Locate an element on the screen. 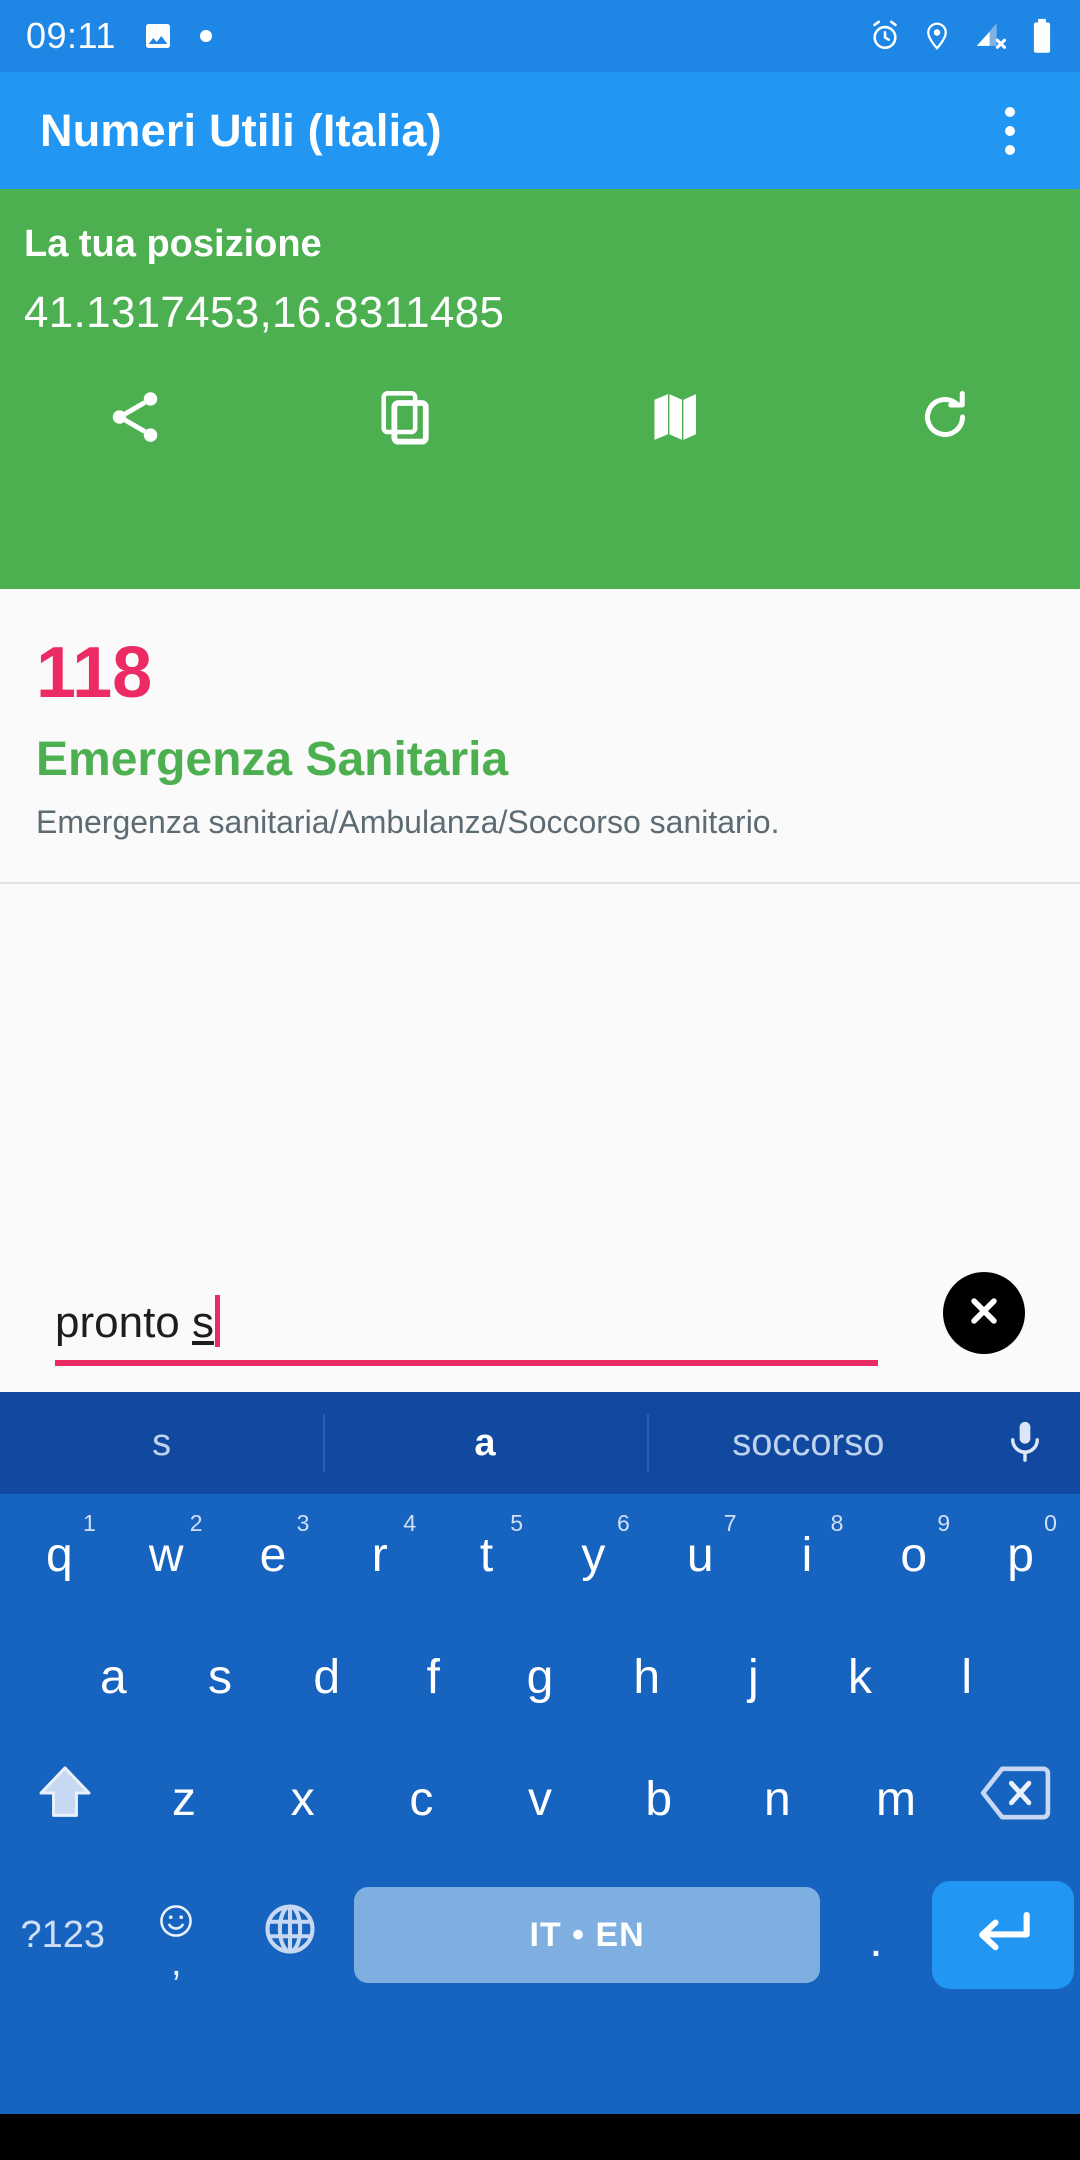 The height and width of the screenshot is (2160, 1080). image-icon is located at coordinates (158, 36).